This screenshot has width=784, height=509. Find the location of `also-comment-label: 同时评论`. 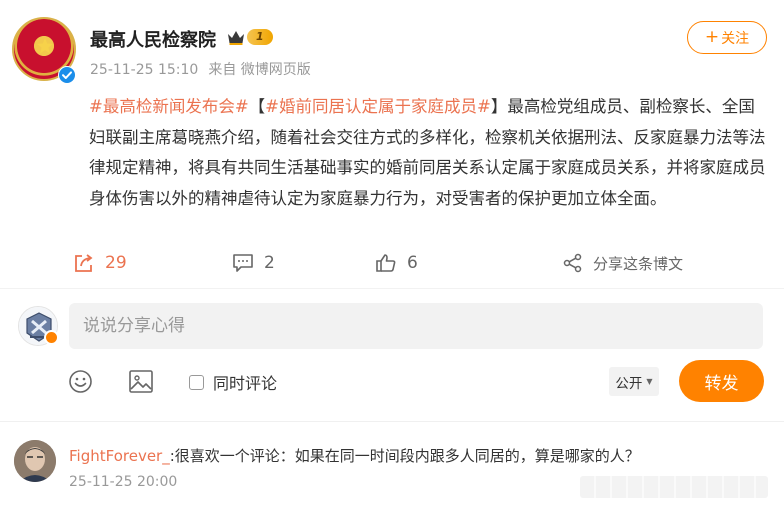

also-comment-label: 同时评论 is located at coordinates (245, 383).